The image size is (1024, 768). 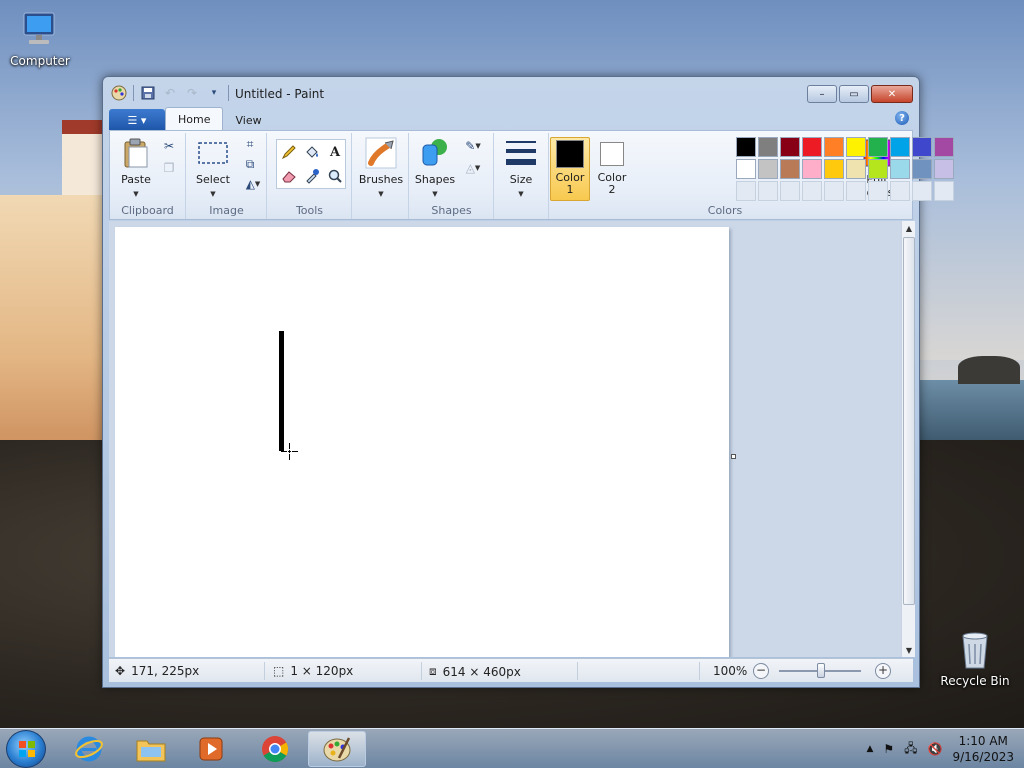 What do you see at coordinates (253, 184) in the screenshot?
I see `rotate-icon: ◭ ▼` at bounding box center [253, 184].